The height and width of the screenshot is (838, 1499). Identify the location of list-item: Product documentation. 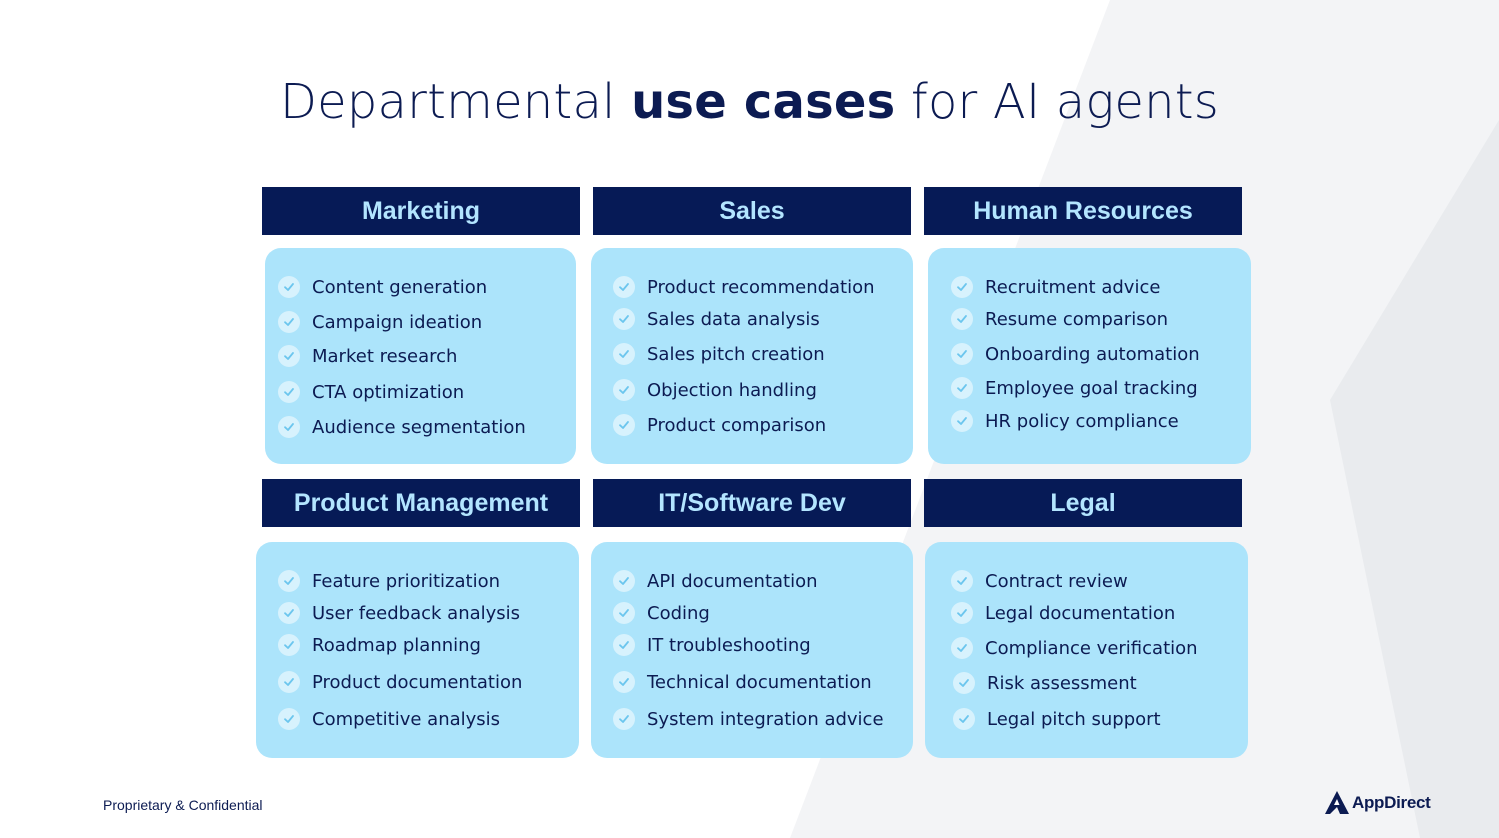
(400, 682).